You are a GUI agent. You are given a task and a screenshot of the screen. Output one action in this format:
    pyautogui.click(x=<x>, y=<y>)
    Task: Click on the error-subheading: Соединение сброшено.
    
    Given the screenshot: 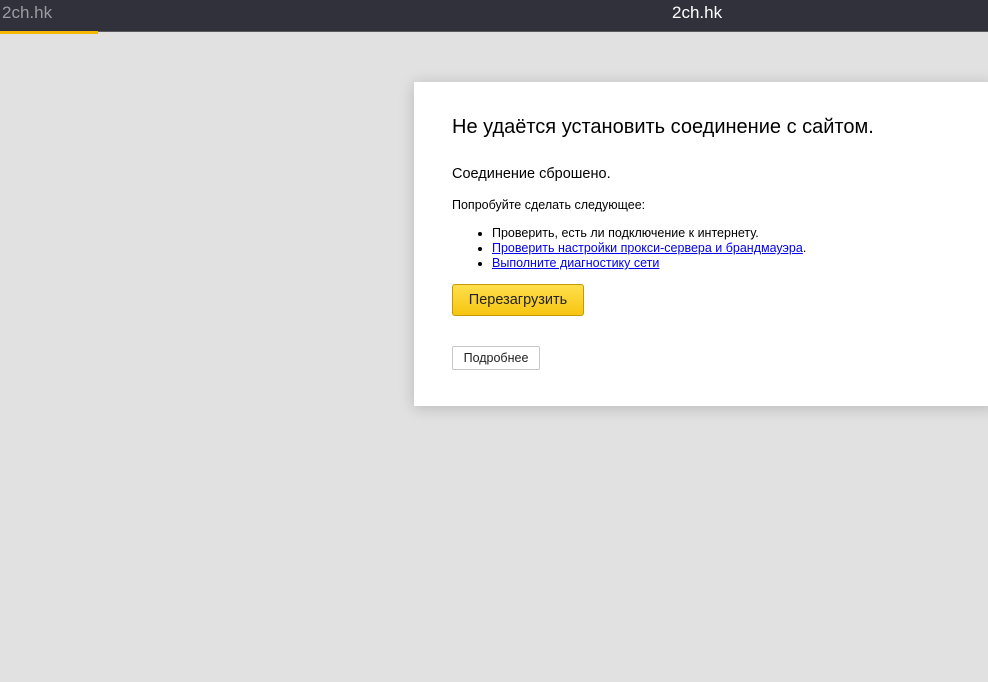 What is the action you would take?
    pyautogui.click(x=531, y=174)
    